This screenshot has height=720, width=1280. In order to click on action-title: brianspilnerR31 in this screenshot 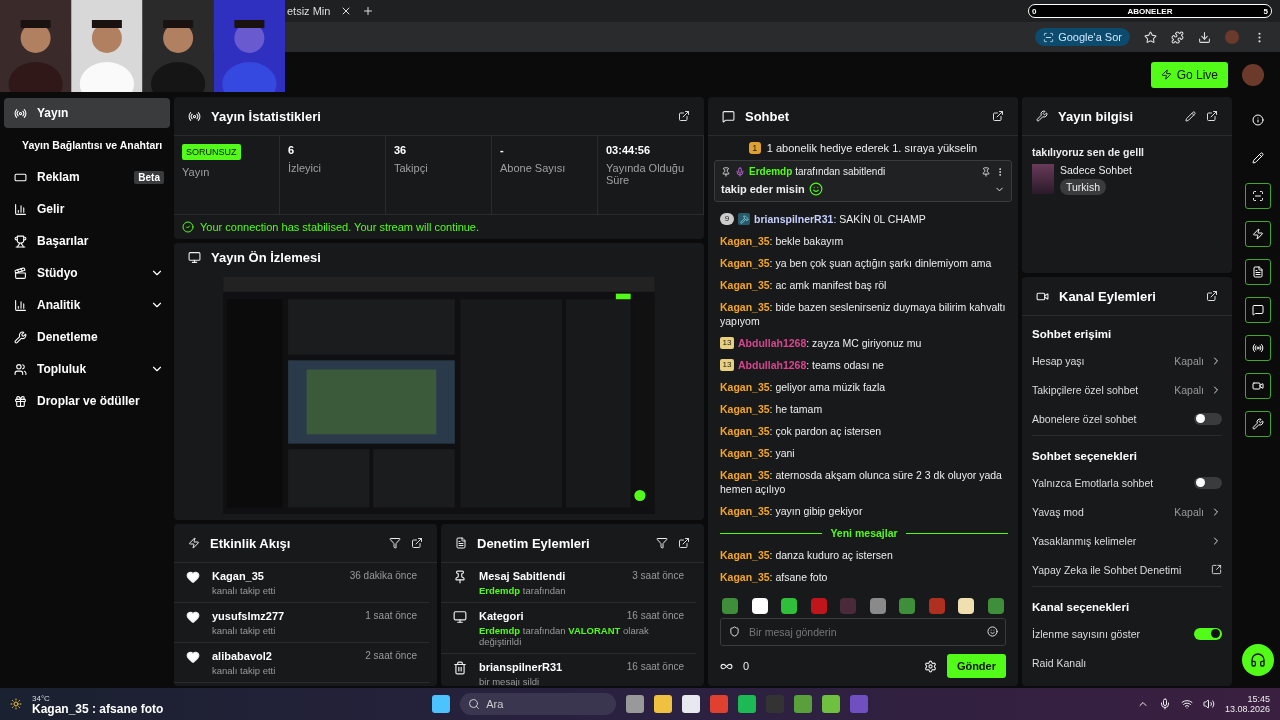, I will do `click(521, 667)`.